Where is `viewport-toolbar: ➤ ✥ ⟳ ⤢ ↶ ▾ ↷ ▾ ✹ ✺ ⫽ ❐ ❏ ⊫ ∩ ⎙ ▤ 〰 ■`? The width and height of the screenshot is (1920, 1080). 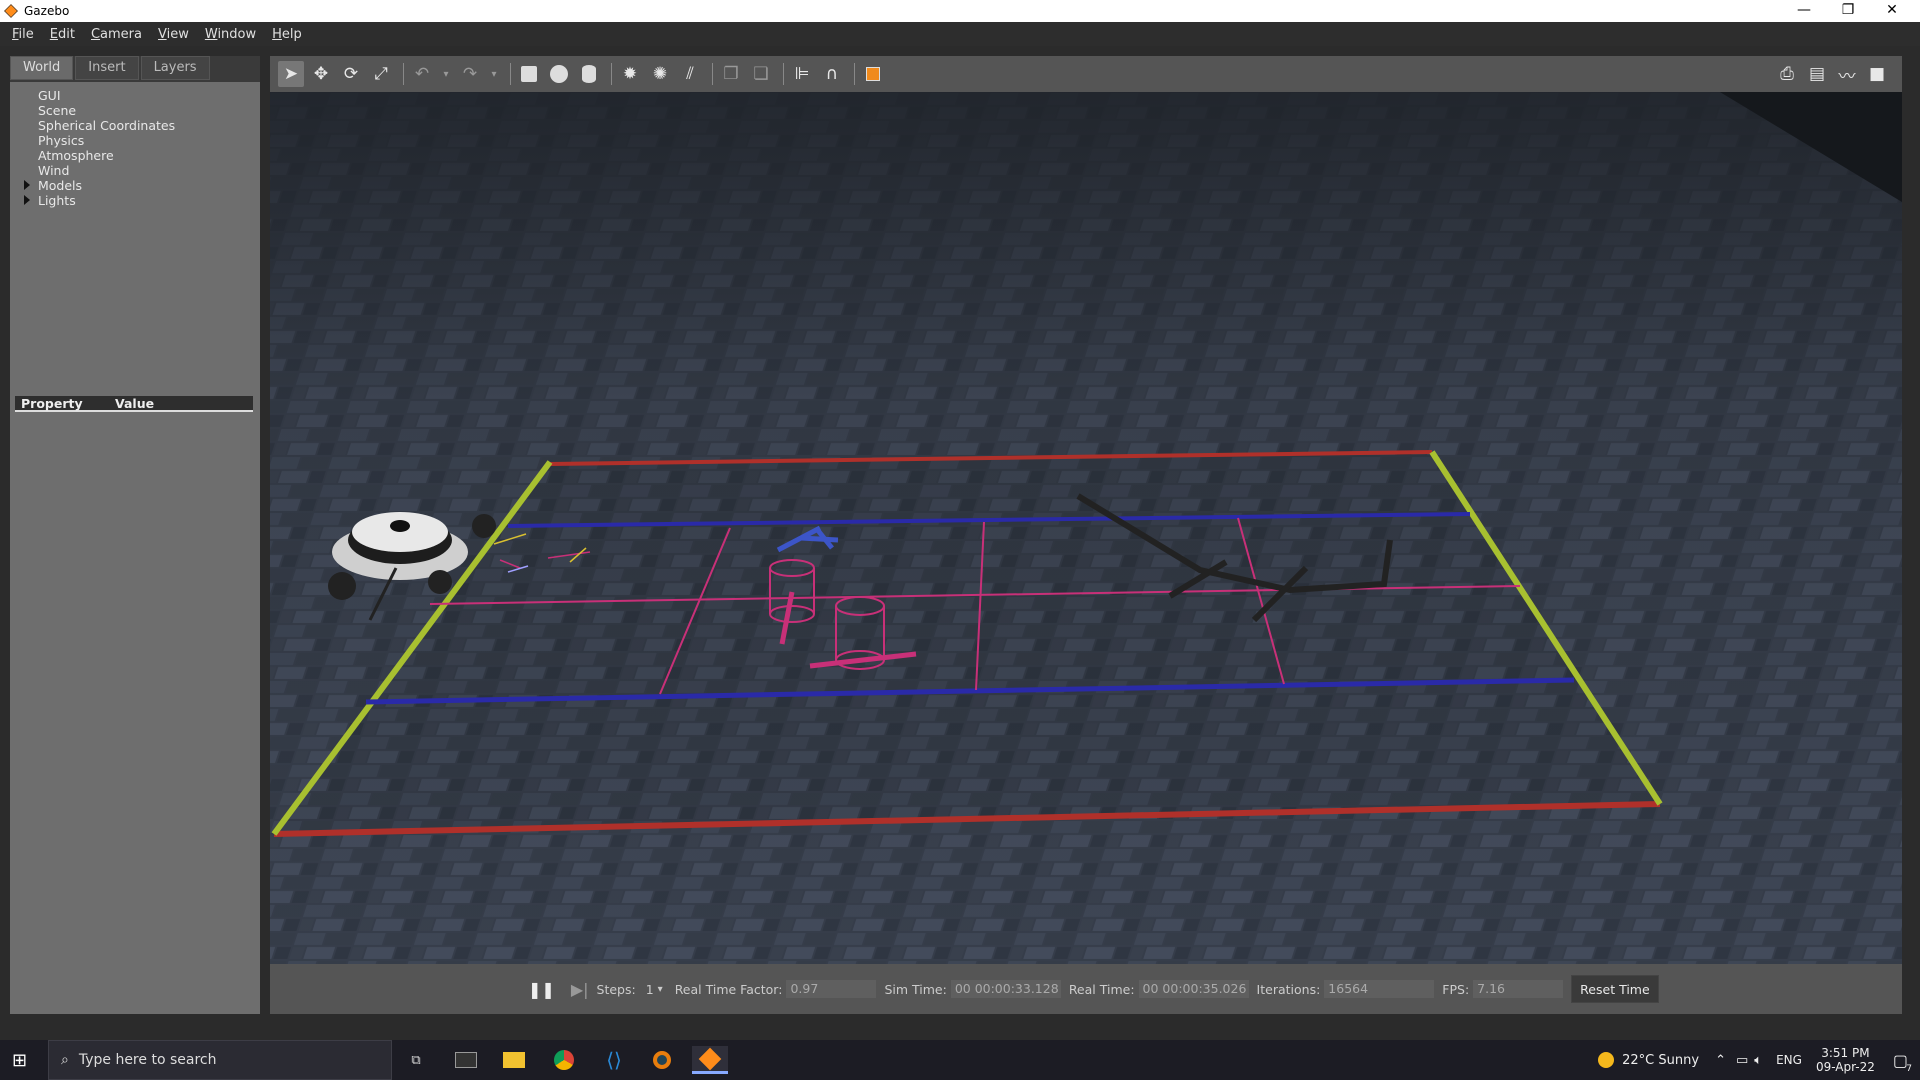 viewport-toolbar: ➤ ✥ ⟳ ⤢ ↶ ▾ ↷ ▾ ✹ ✺ ⫽ ❐ ❏ ⊫ ∩ ⎙ ▤ 〰 ■ is located at coordinates (1086, 74).